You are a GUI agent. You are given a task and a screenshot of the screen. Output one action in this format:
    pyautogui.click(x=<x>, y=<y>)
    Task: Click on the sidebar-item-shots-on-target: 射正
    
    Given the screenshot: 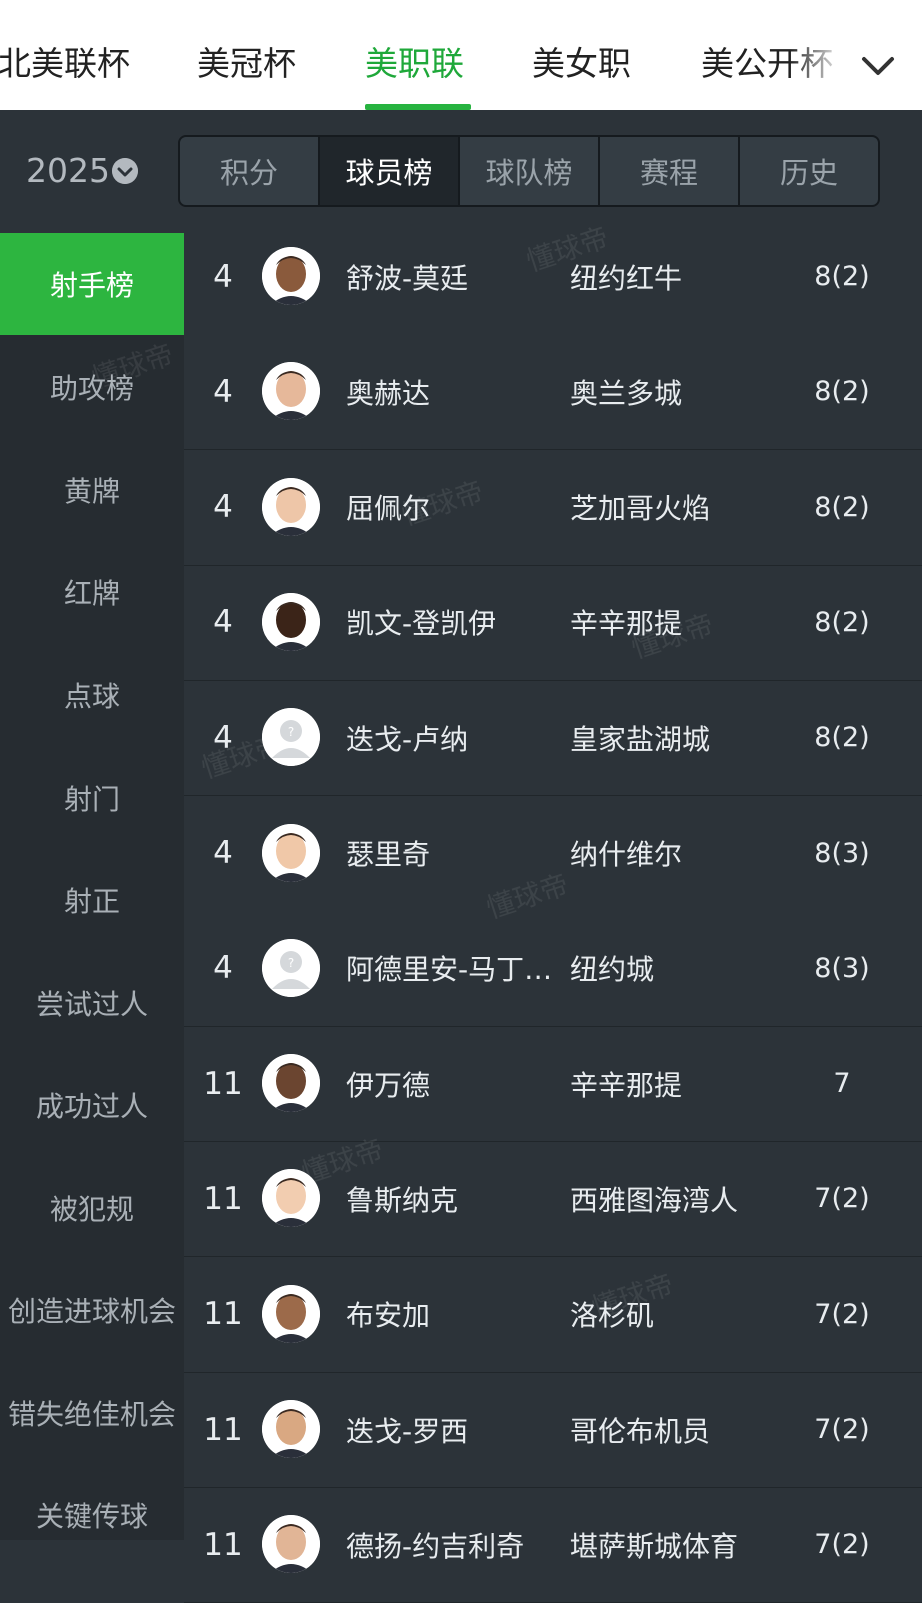 What is the action you would take?
    pyautogui.click(x=92, y=900)
    